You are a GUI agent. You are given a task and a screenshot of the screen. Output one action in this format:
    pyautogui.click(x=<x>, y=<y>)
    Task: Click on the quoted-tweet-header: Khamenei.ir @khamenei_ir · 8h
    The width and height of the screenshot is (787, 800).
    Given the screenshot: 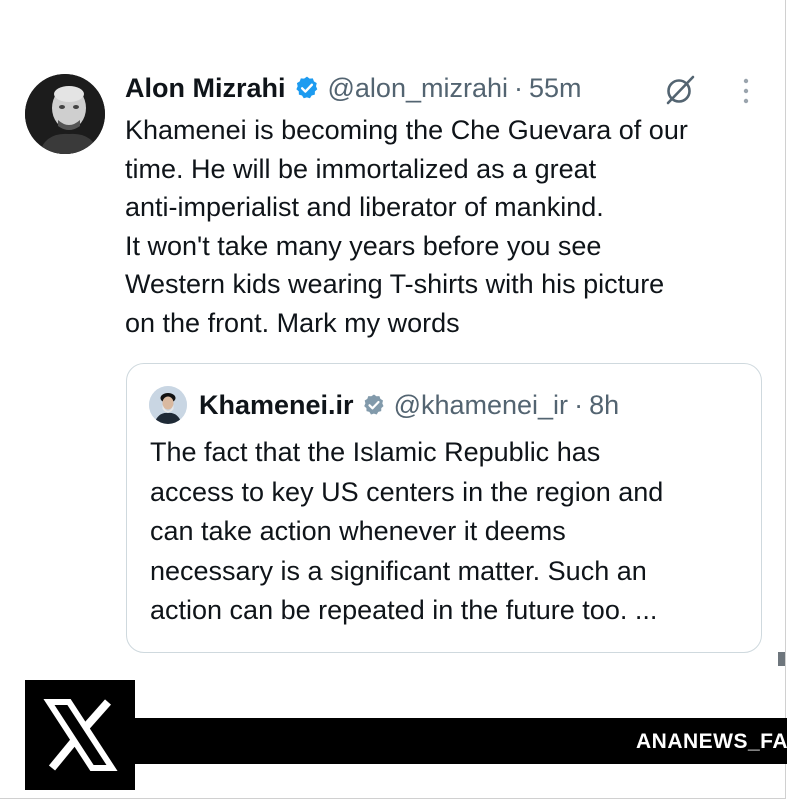 What is the action you would take?
    pyautogui.click(x=409, y=405)
    